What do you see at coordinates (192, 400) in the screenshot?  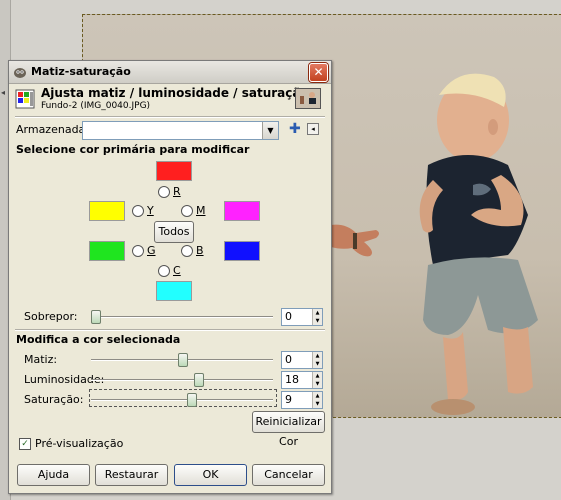 I see `saturation-slider-handle` at bounding box center [192, 400].